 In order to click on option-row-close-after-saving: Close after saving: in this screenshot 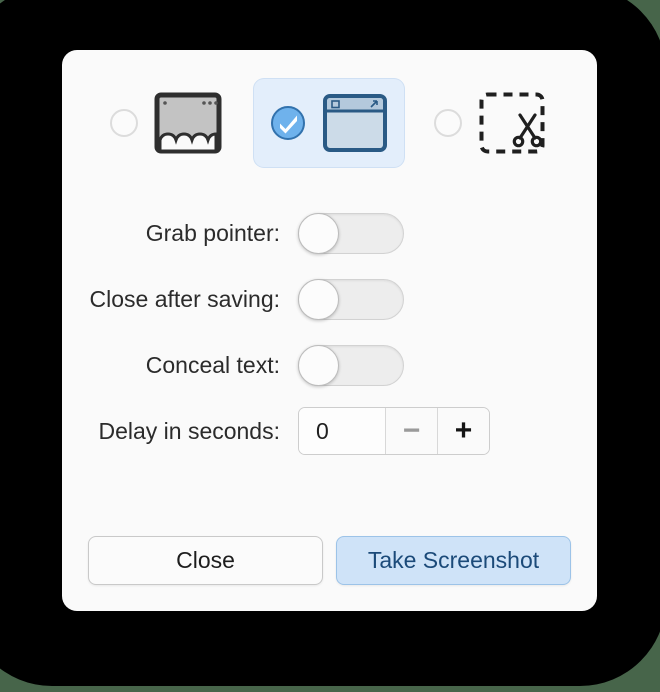, I will do `click(329, 299)`.